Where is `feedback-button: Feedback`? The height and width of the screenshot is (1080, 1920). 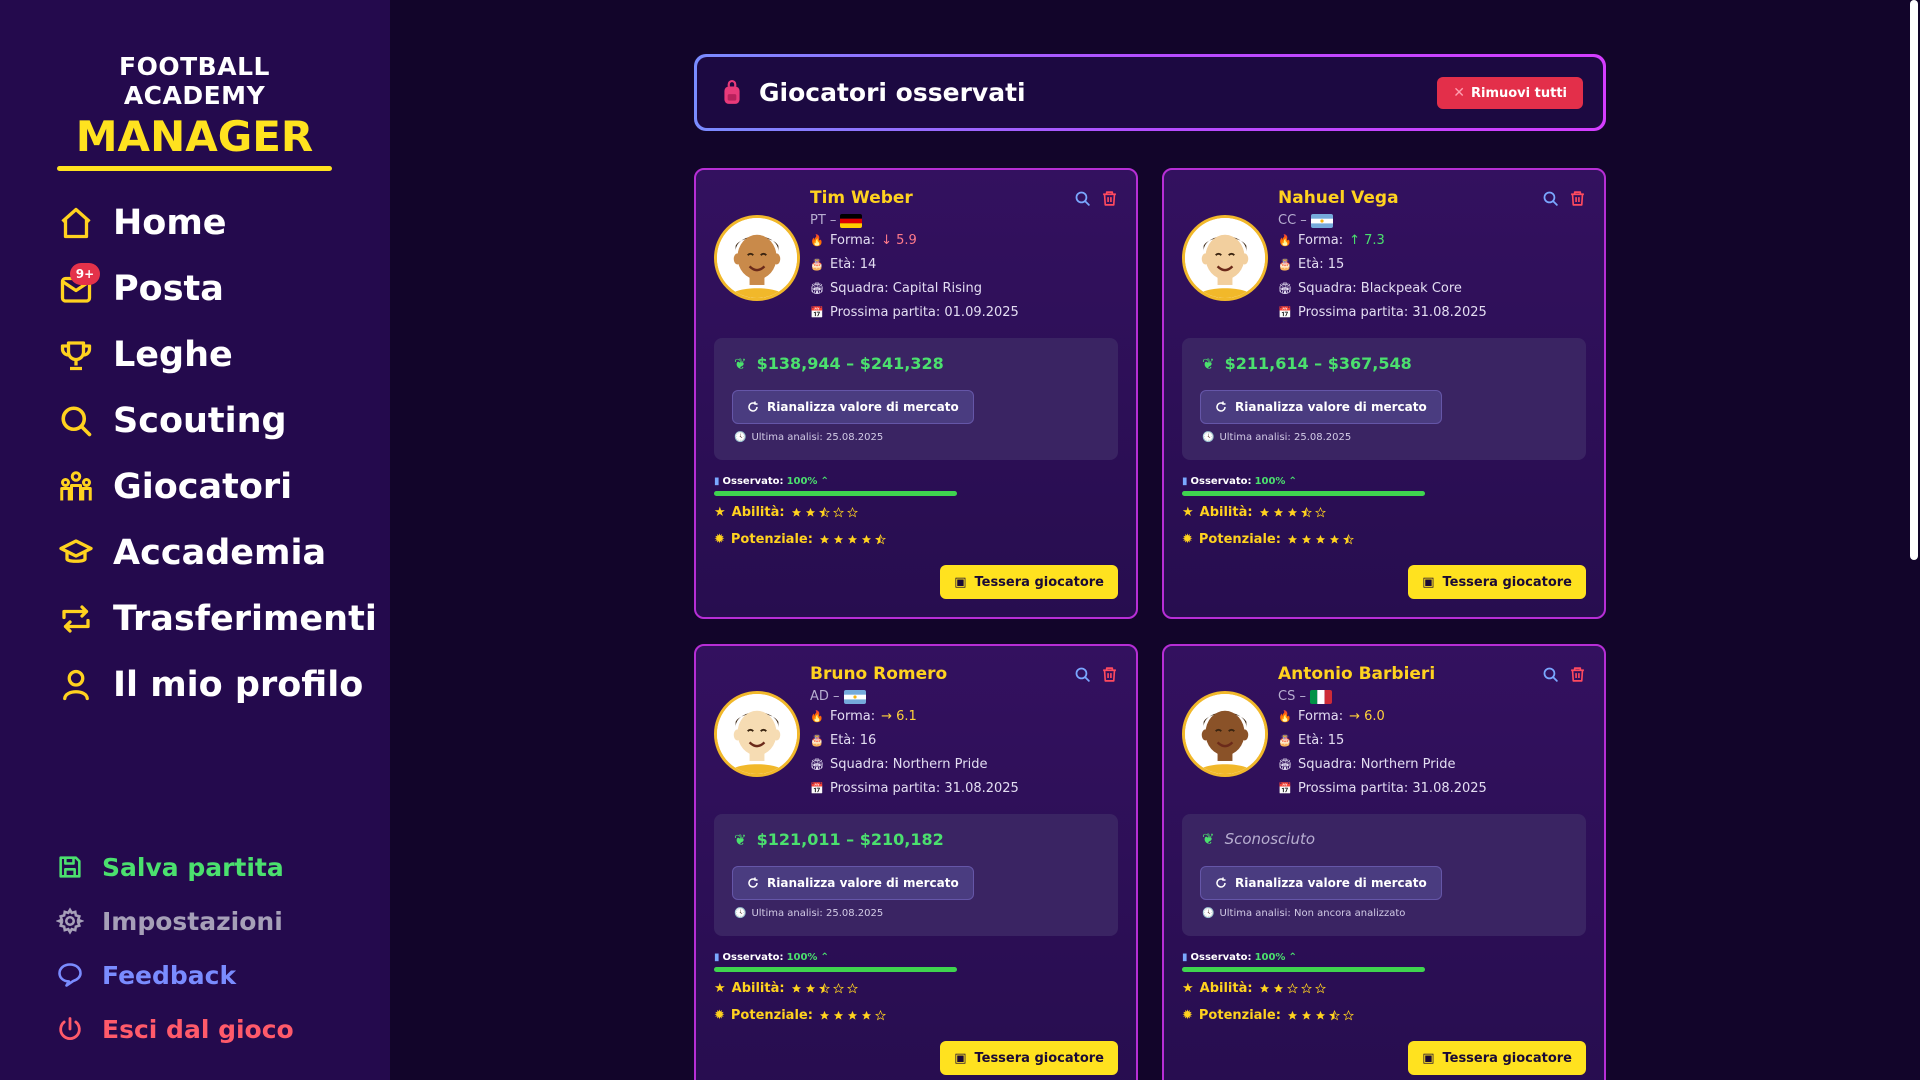
feedback-button: Feedback is located at coordinates (175, 975).